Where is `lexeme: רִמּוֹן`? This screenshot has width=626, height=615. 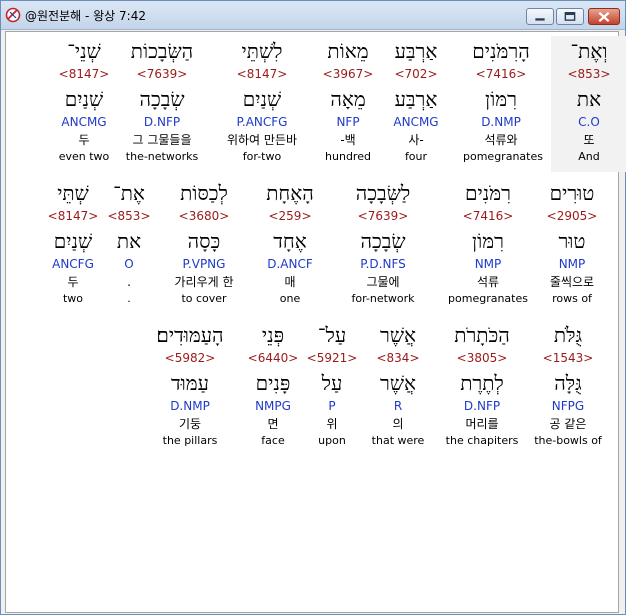 lexeme: רִמּוֹן is located at coordinates (501, 99).